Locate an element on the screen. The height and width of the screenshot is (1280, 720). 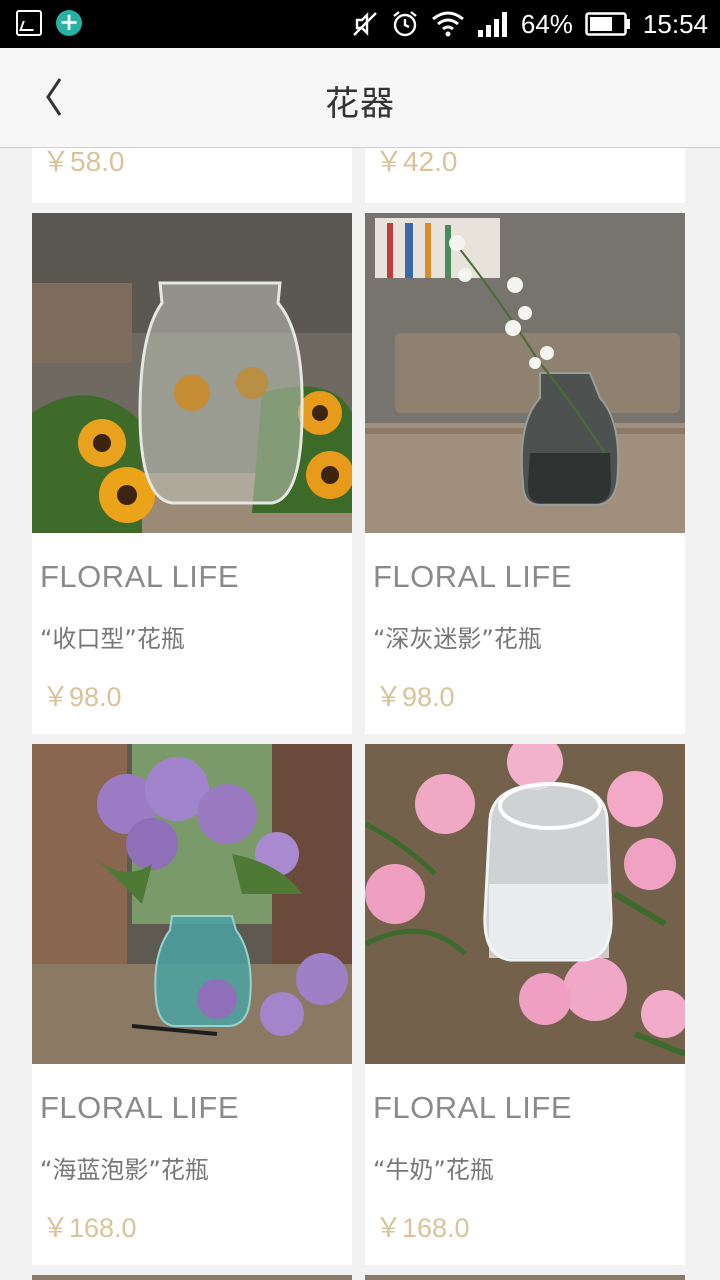
product-name: “牛奶”花瓶 is located at coordinates (433, 1170).